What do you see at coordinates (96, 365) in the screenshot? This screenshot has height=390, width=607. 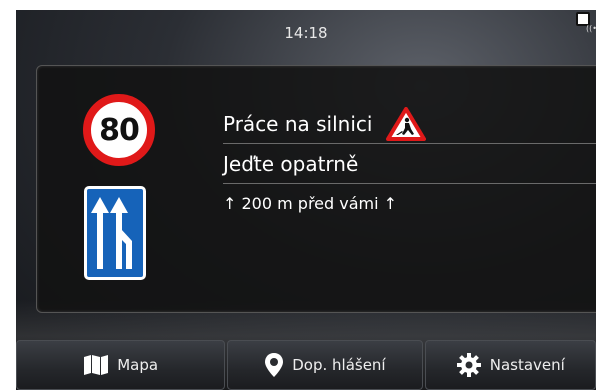 I see `map-icon` at bounding box center [96, 365].